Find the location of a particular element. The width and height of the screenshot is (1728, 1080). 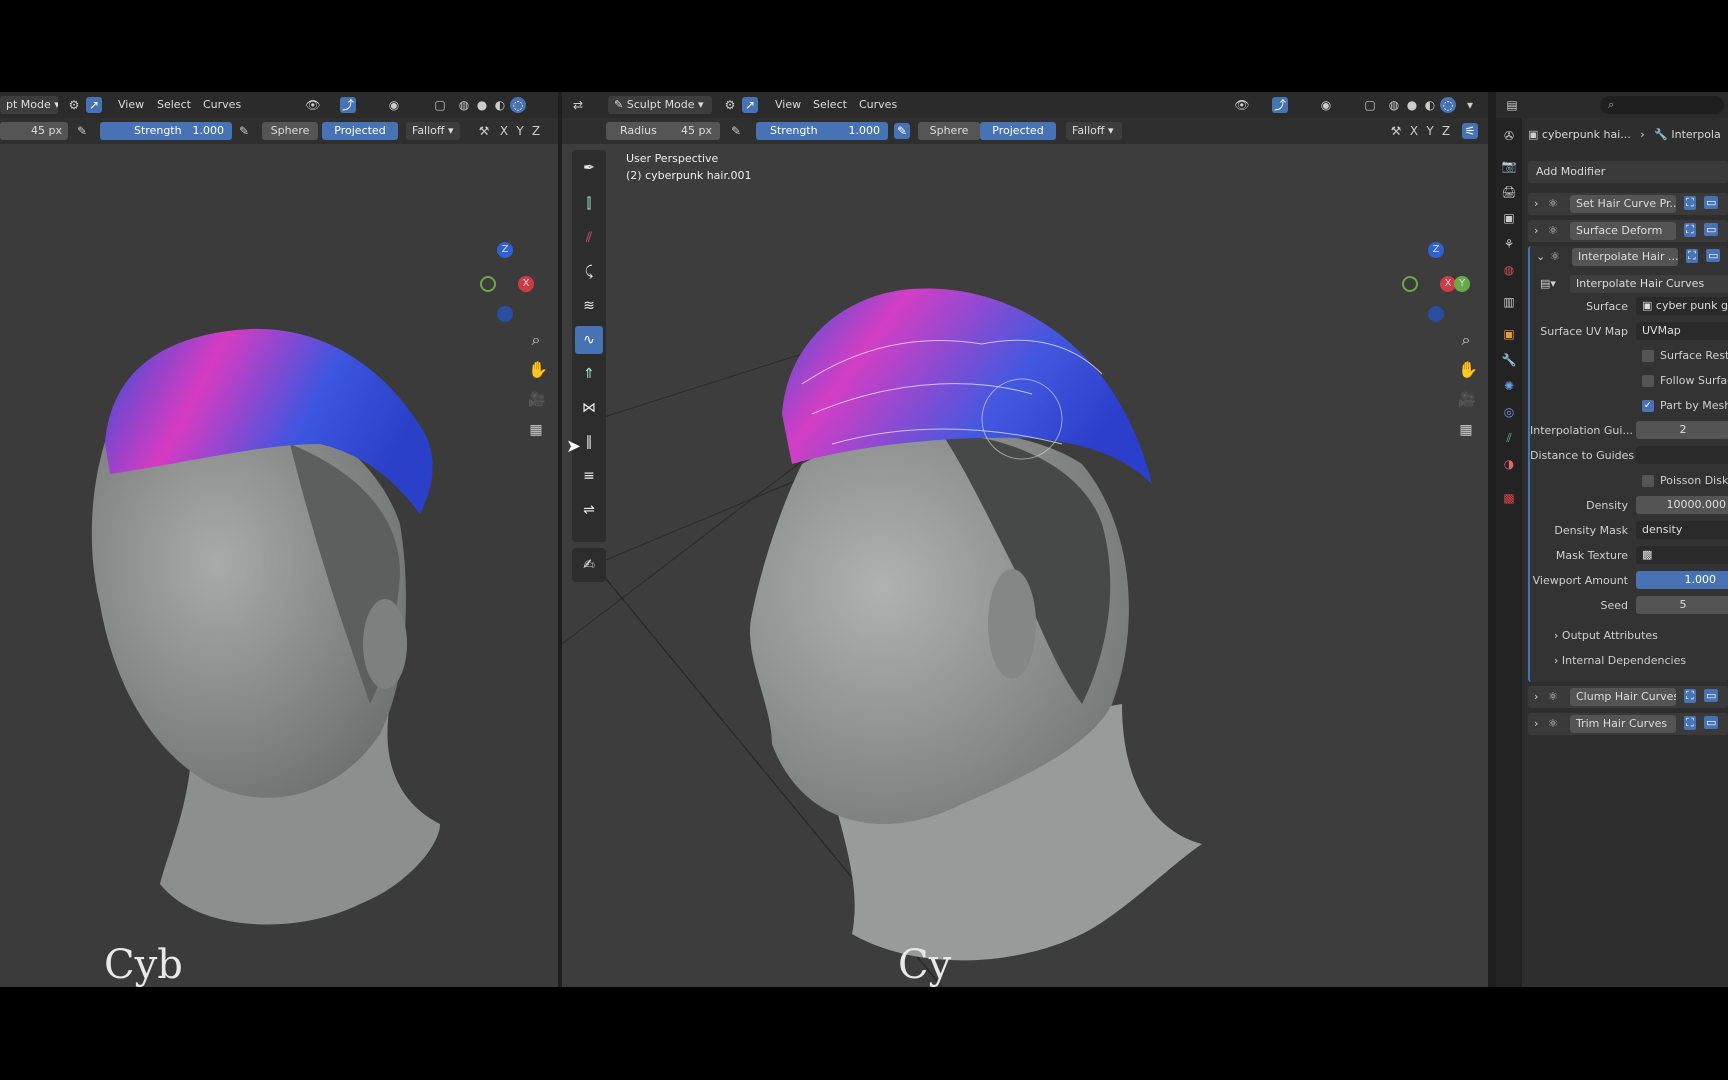

main-gizmo-z-neg is located at coordinates (1436, 314).